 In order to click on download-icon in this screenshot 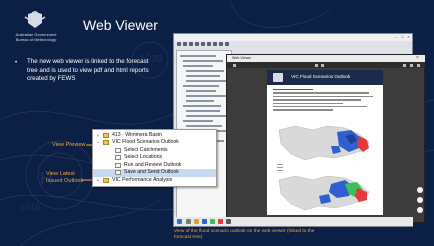, I will do `click(404, 65)`.